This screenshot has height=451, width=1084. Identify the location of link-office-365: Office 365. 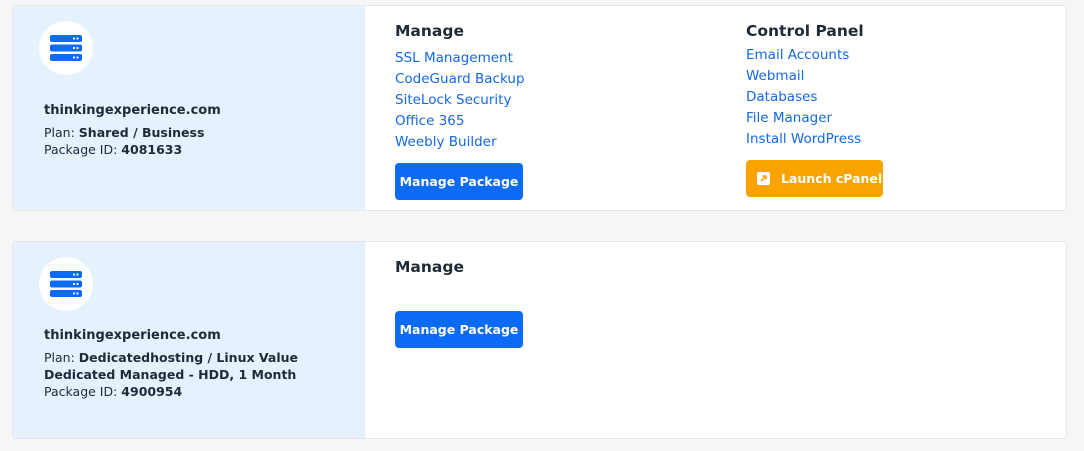
(460, 121).